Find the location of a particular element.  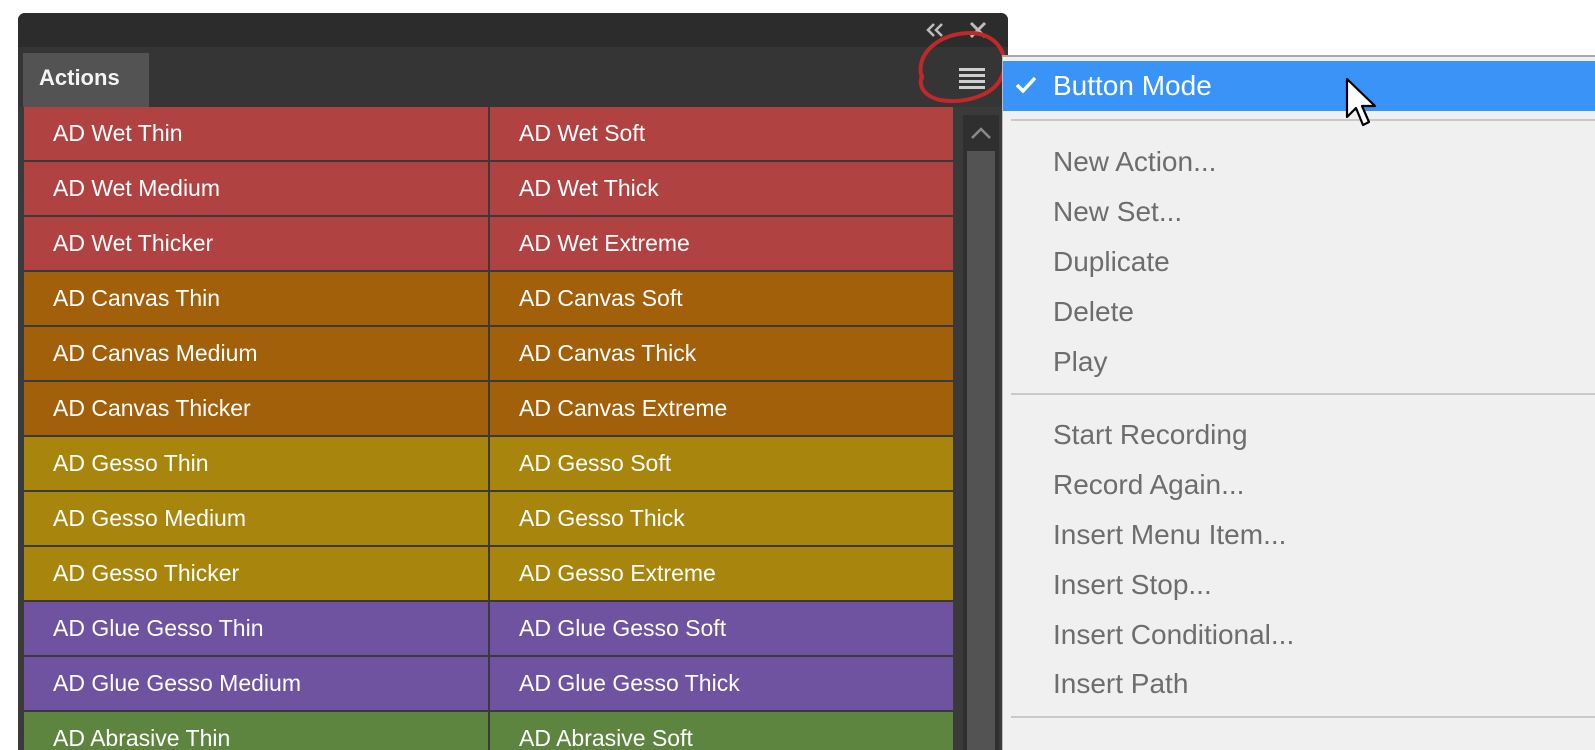

action-button: AD Glue Gesso Medium is located at coordinates (257, 684).